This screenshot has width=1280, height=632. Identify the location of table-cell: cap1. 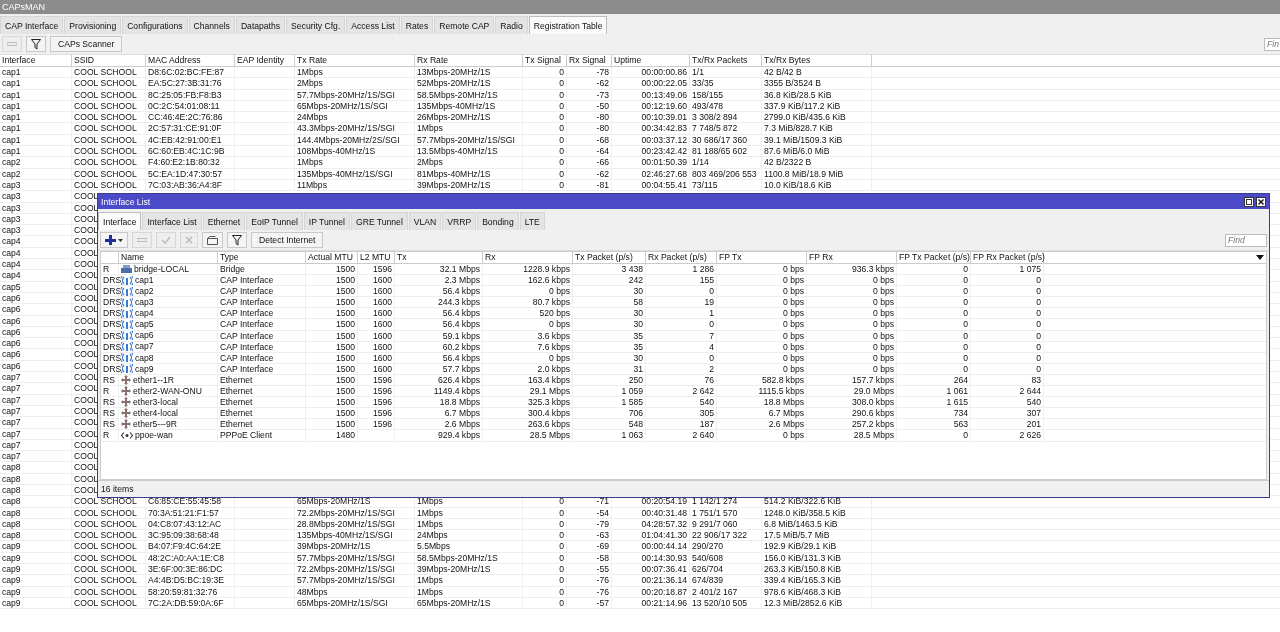
(36, 72).